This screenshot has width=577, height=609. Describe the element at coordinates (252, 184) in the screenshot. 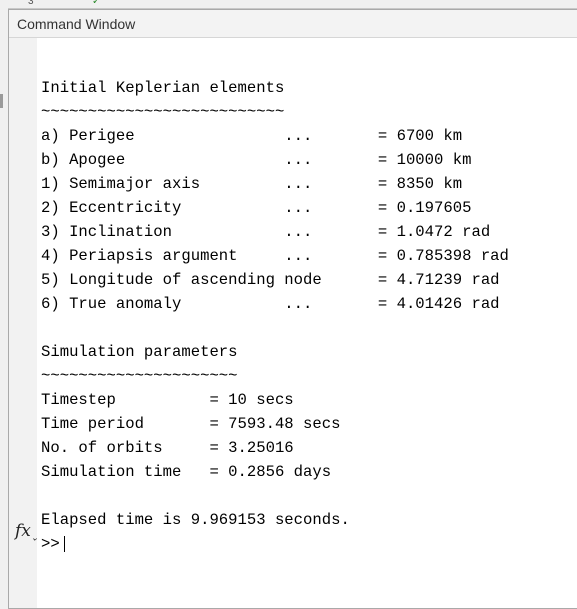

I see `output-line-semimajor-axis: 1) Semimajor axis ... = 8350 km` at that location.